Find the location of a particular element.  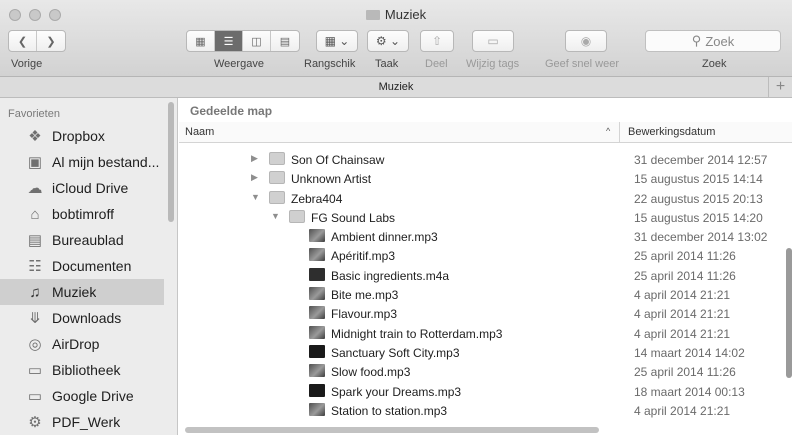

icon-view-button: ▦ is located at coordinates (201, 41).